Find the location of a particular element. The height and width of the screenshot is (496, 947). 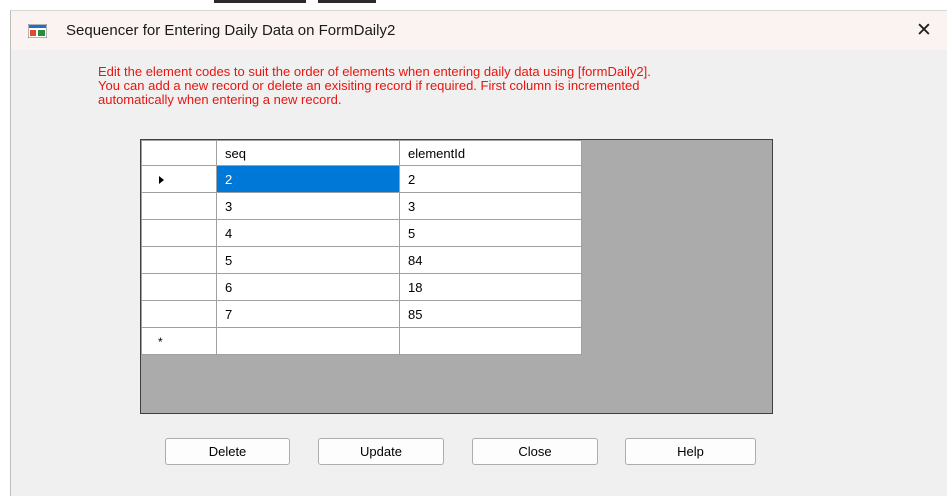

new-record-row: * is located at coordinates (361, 341).